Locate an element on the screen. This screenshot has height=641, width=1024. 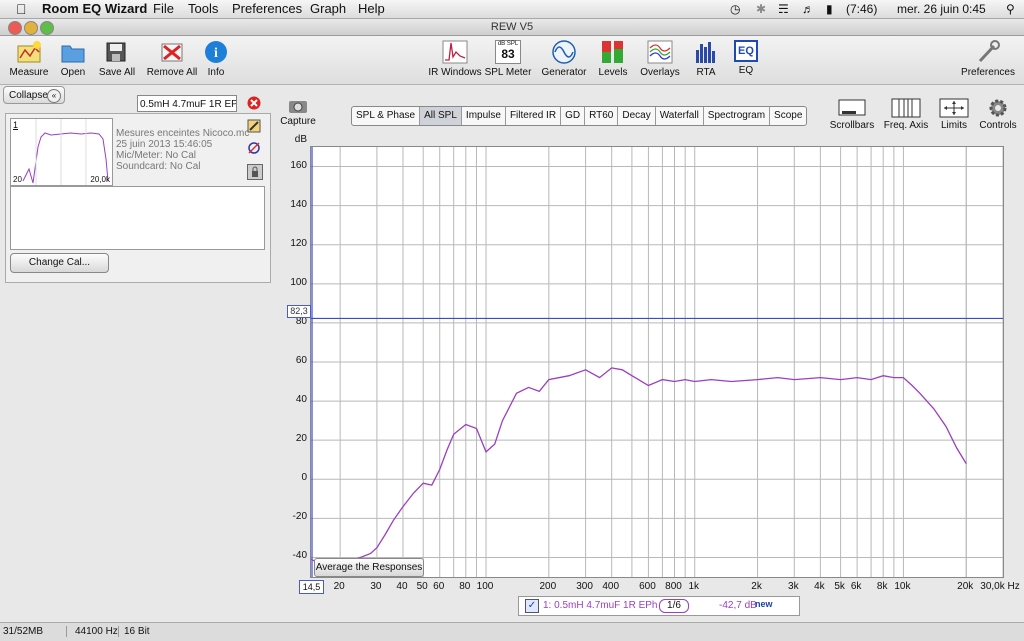
wifi-icon: ☴ is located at coordinates (783, 9).